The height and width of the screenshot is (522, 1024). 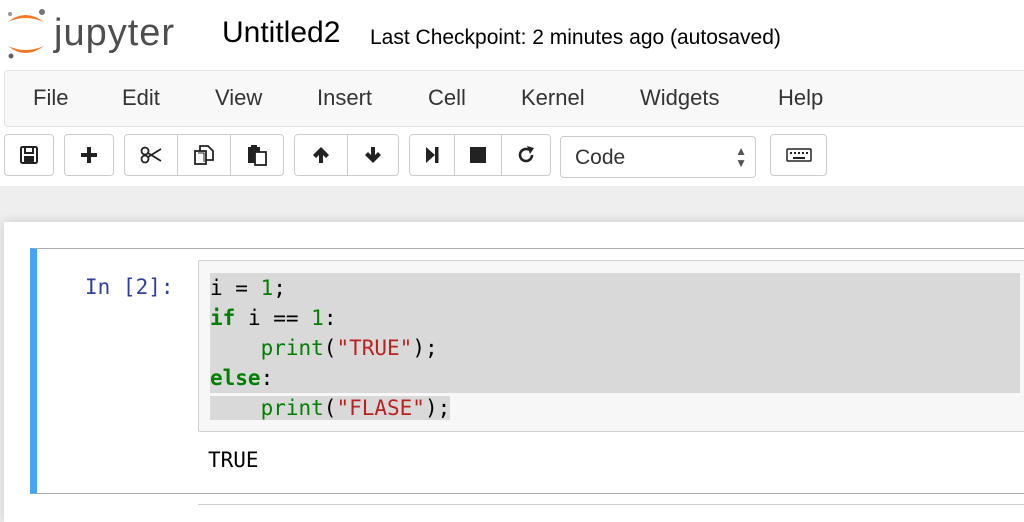 What do you see at coordinates (235, 288) in the screenshot?
I see `code-token: i =` at bounding box center [235, 288].